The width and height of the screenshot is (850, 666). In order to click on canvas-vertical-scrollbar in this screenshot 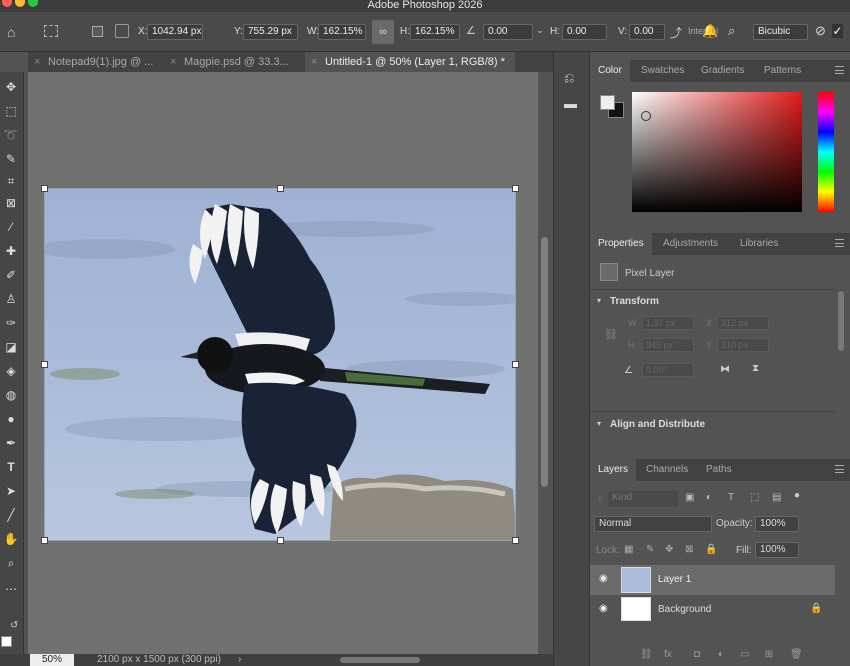, I will do `click(545, 364)`.